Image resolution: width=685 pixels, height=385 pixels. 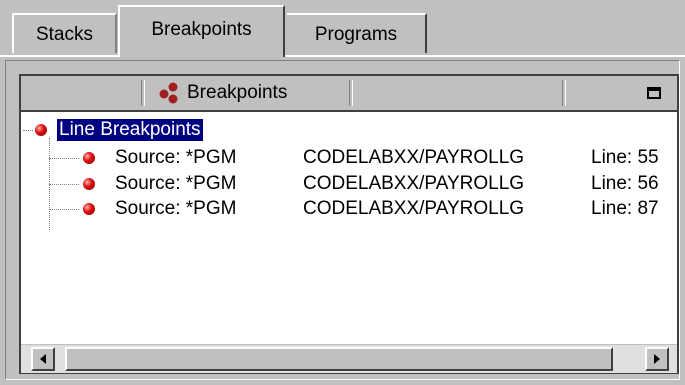 What do you see at coordinates (342, 56) in the screenshot?
I see `tab-underline` at bounding box center [342, 56].